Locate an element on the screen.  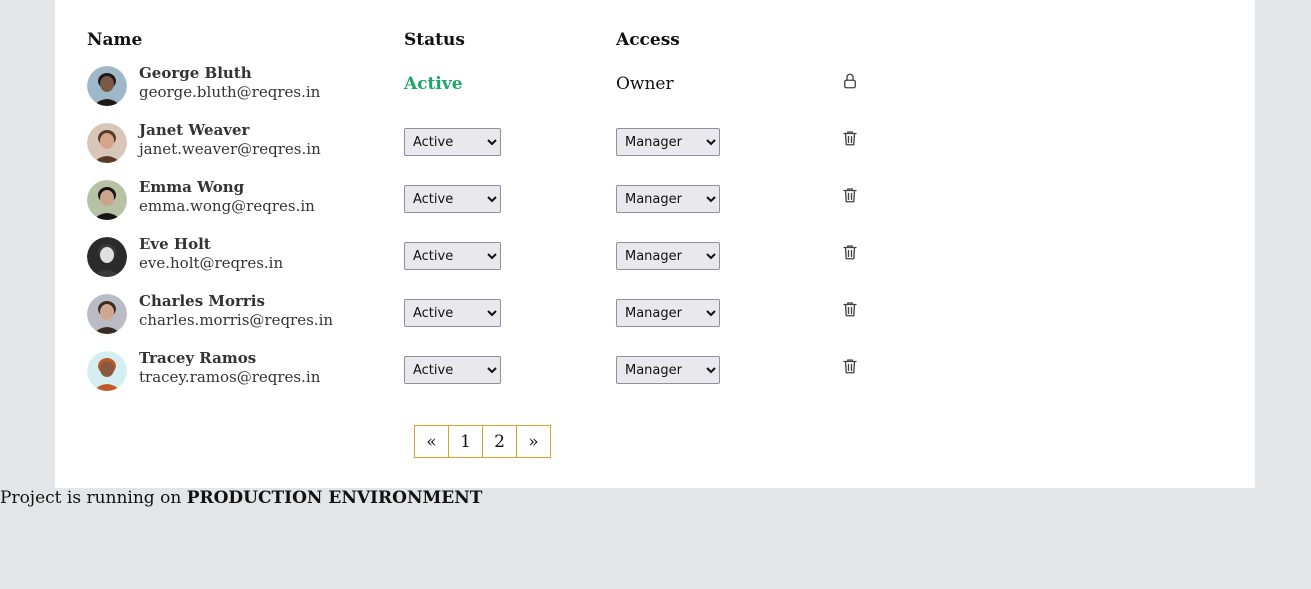
user-email: george.bluth@reqres.in is located at coordinates (230, 92).